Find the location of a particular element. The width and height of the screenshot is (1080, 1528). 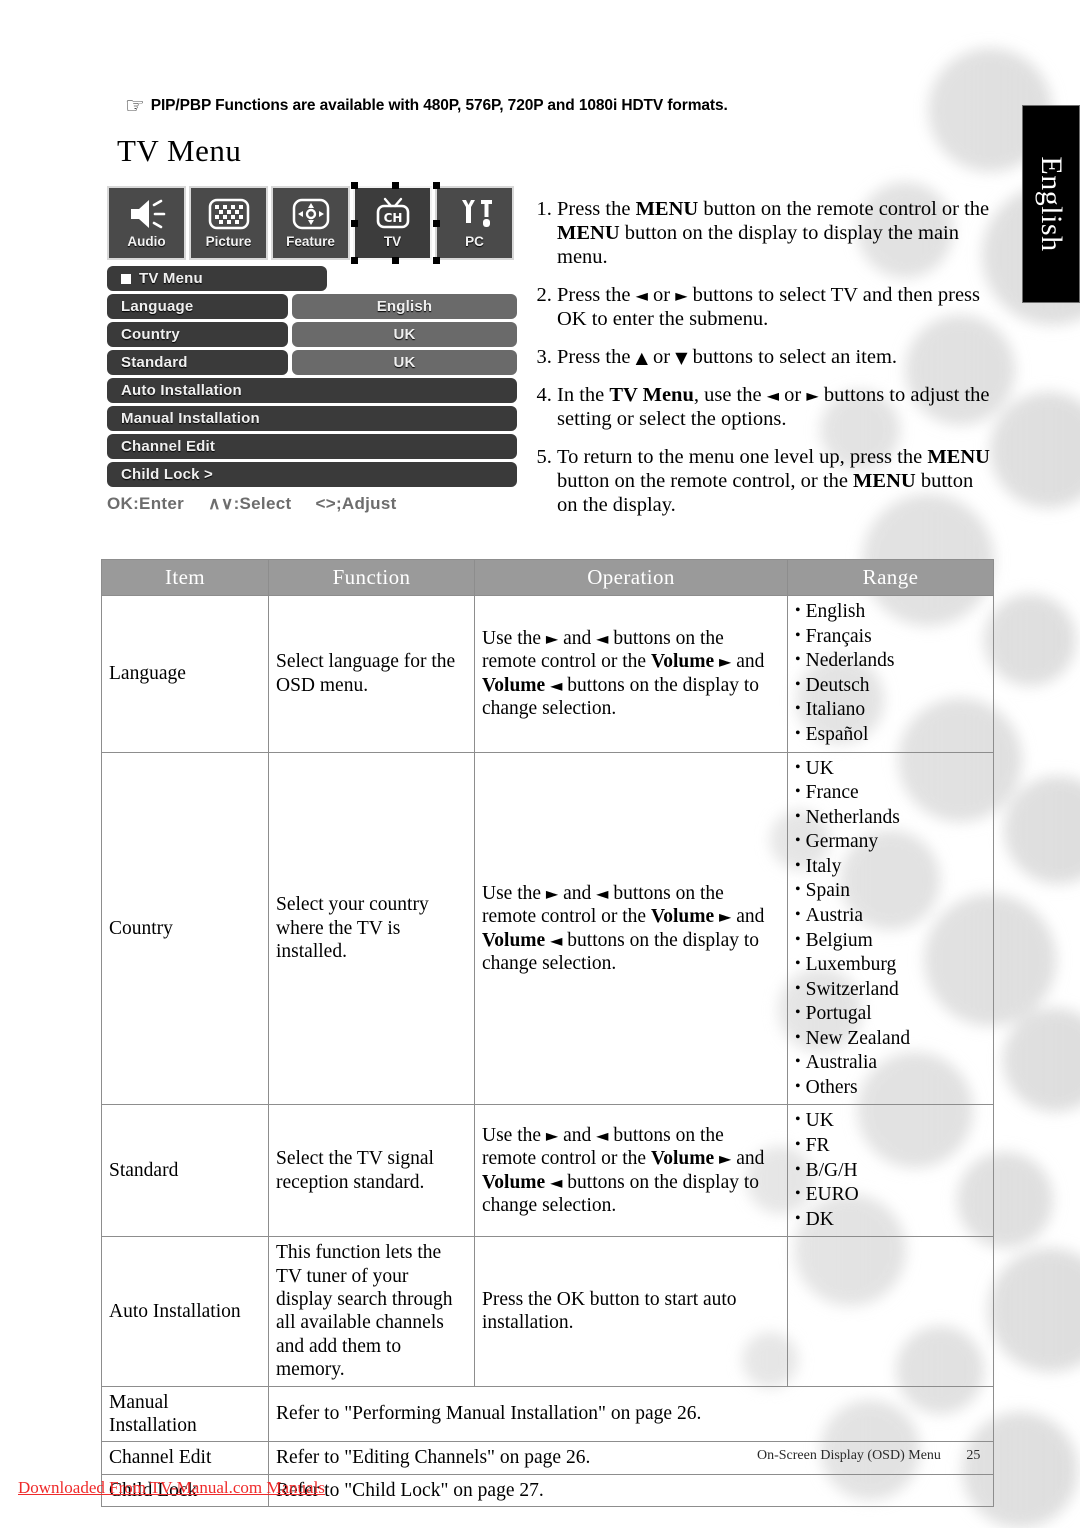

cell-reference: Refer to "Child Lock" on page 27. is located at coordinates (631, 1490).